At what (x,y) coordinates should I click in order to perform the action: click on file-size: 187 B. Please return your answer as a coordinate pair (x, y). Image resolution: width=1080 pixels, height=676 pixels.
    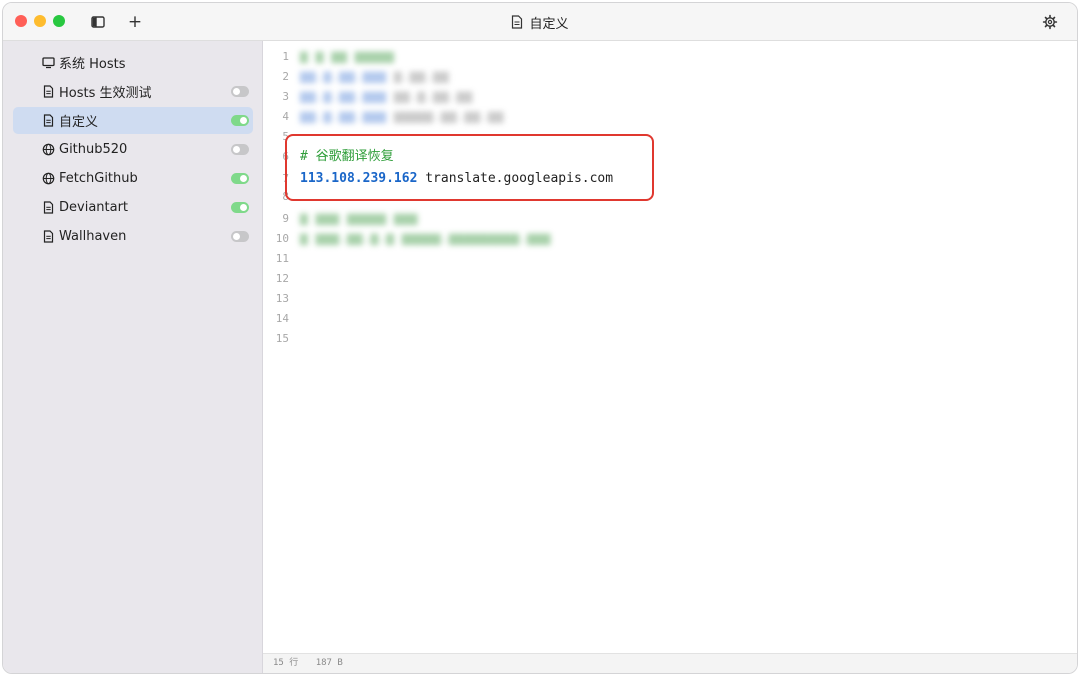
    Looking at the image, I should click on (329, 663).